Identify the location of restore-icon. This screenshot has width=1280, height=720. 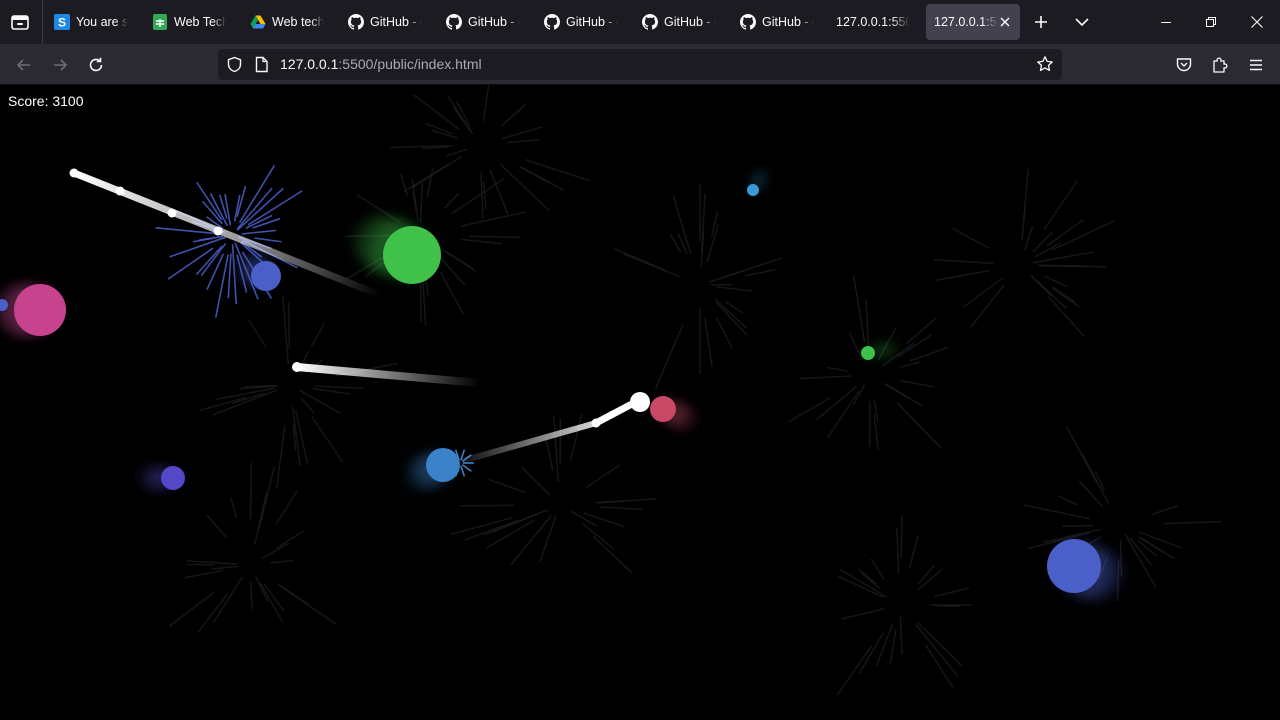
(1211, 22).